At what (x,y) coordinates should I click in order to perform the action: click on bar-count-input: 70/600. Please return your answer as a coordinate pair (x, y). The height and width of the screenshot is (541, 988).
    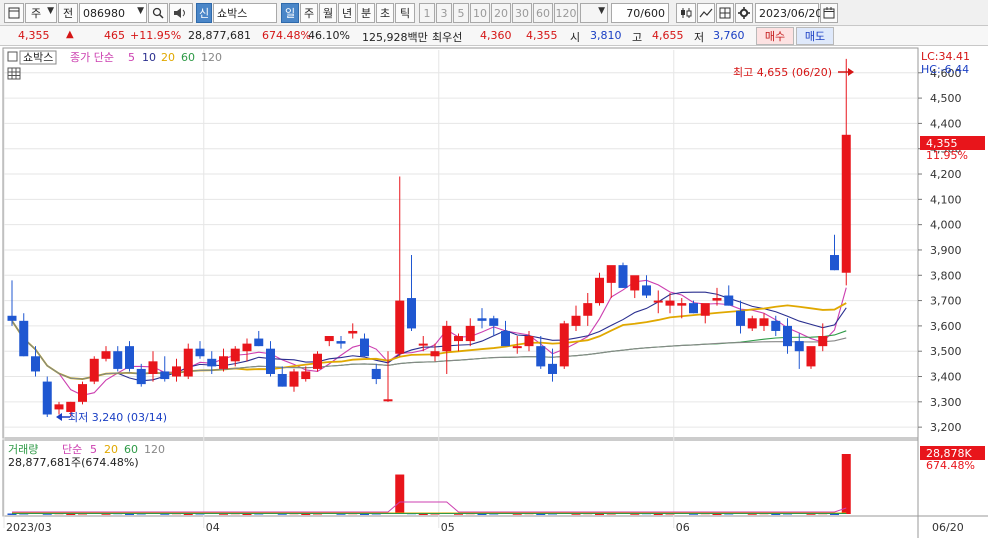
    Looking at the image, I should click on (640, 13).